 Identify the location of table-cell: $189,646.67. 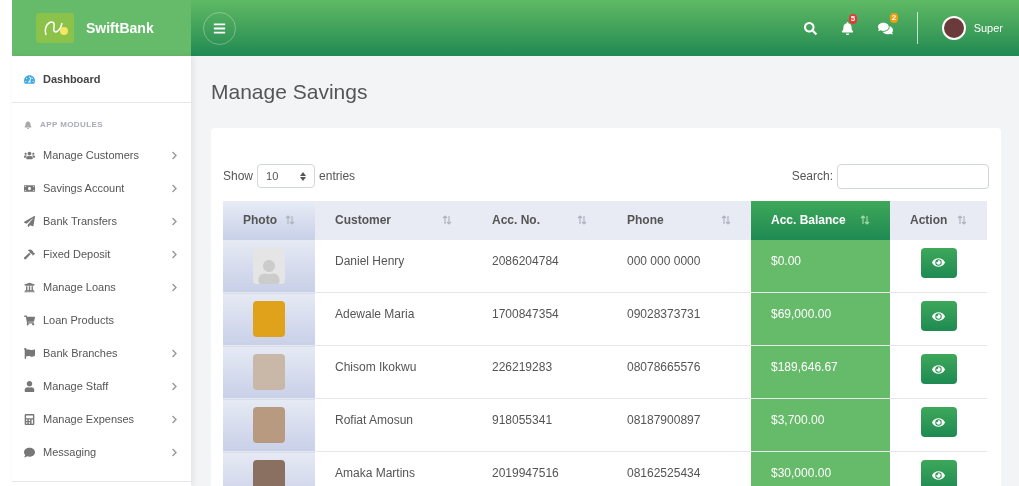
(820, 372).